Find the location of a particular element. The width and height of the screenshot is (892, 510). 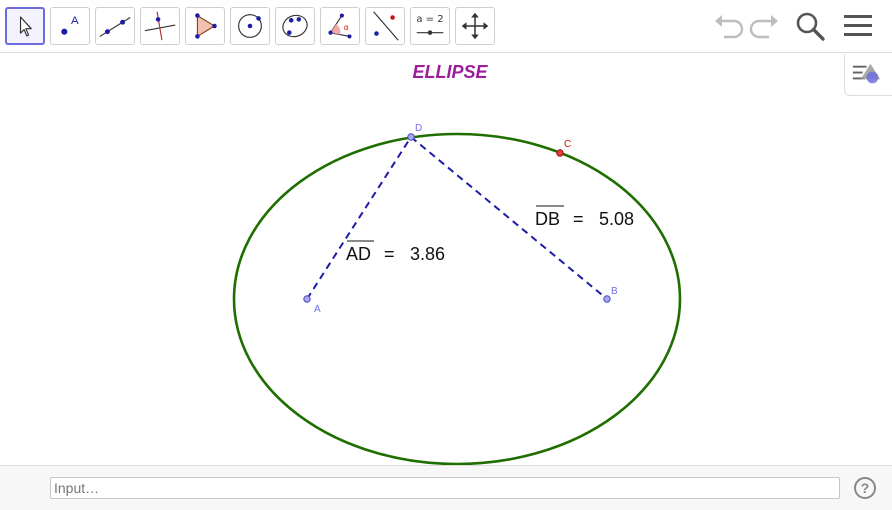

redo-button is located at coordinates (765, 26).